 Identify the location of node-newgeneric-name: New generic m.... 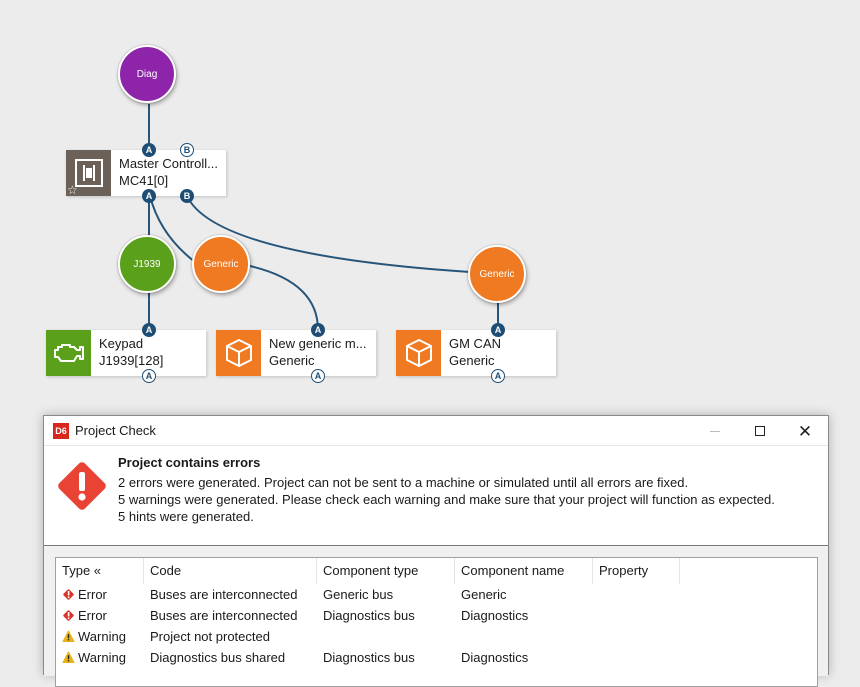
(318, 343).